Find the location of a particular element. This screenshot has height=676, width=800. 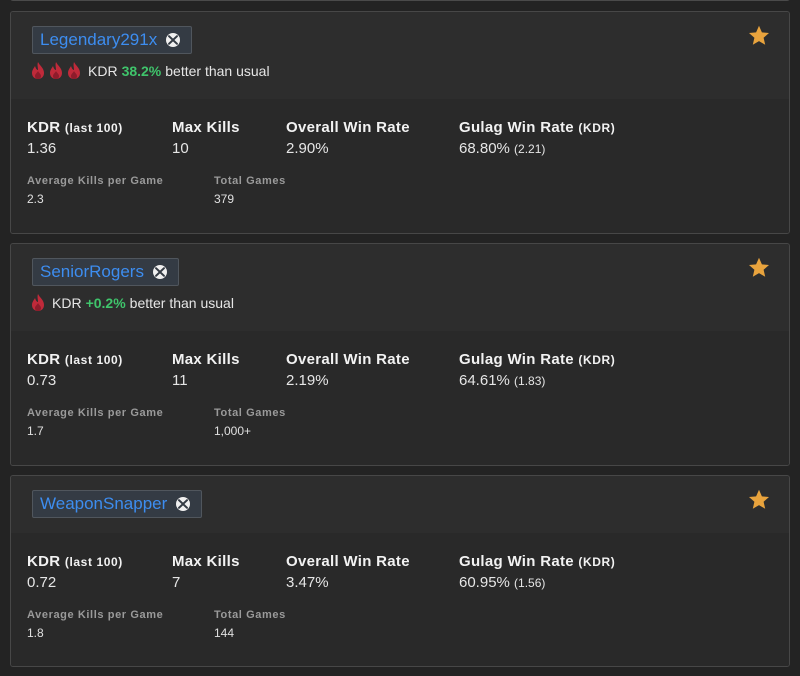

gamertag: Legendary291x is located at coordinates (98, 40).